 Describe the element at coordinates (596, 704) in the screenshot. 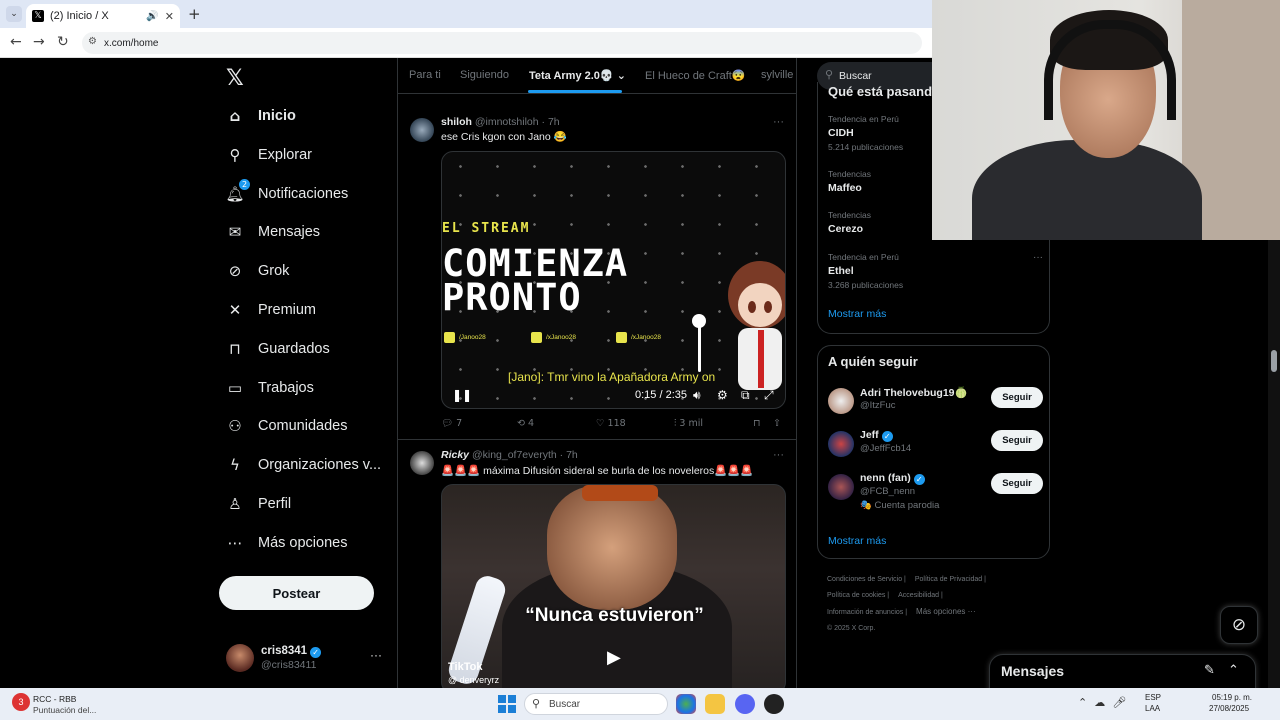

I see `taskbar-search: ⚲ Buscar` at that location.